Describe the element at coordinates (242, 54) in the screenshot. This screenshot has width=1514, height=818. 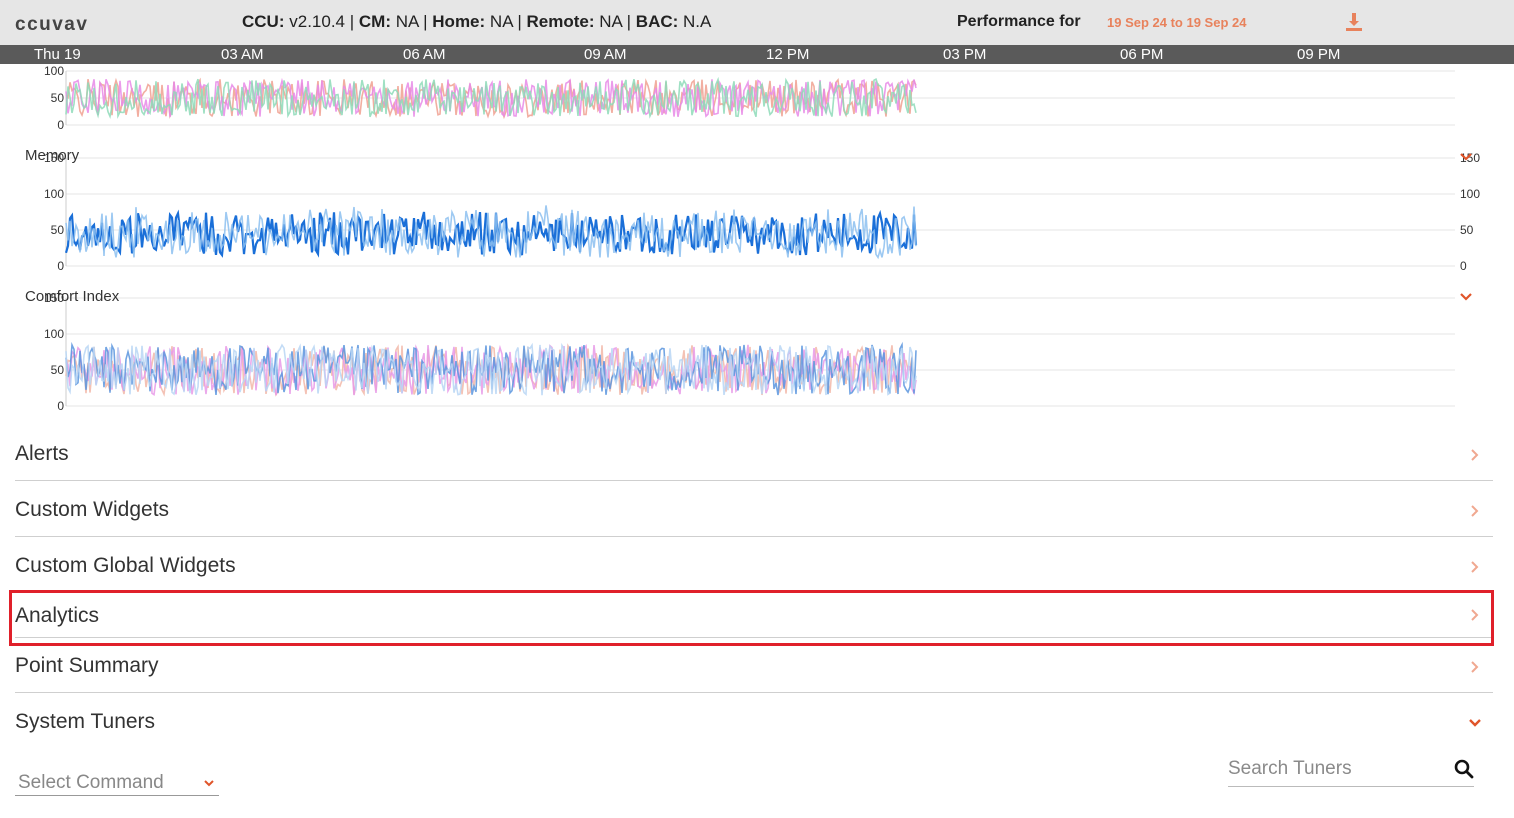
I see `time-tick: 03 AM` at that location.